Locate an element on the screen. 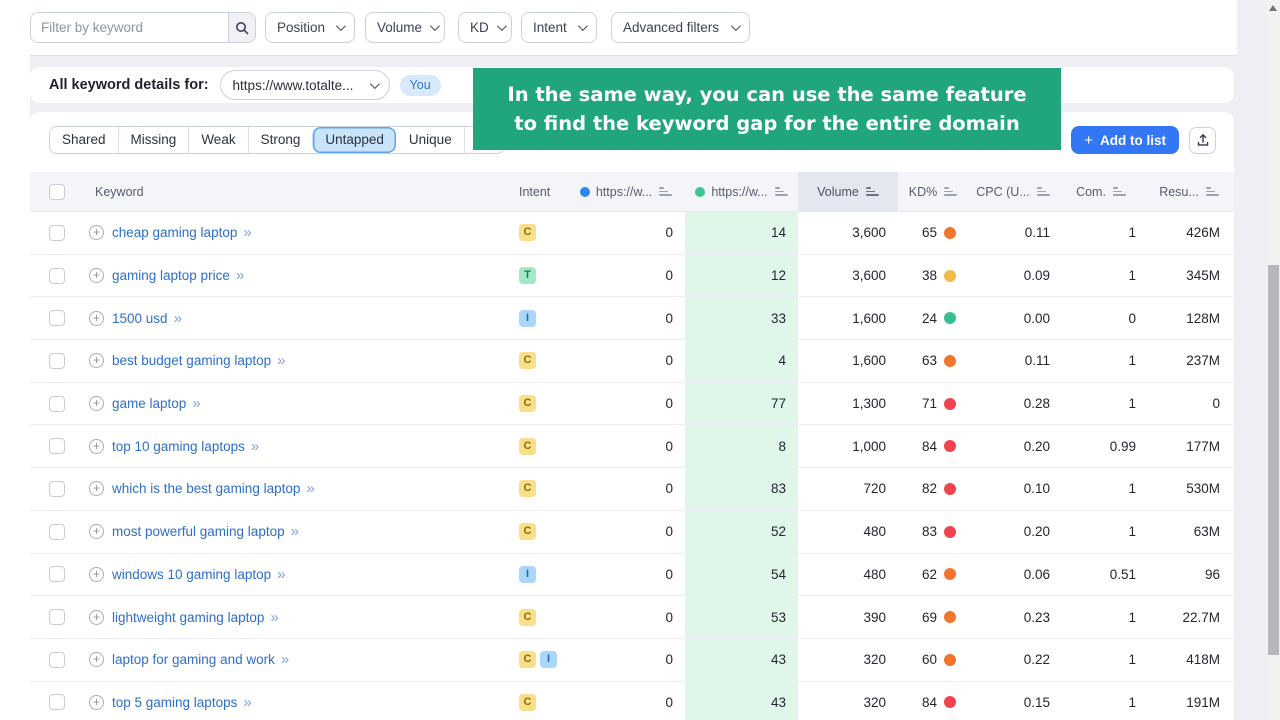 The height and width of the screenshot is (720, 1280). volume-cell: 480 is located at coordinates (874, 574).